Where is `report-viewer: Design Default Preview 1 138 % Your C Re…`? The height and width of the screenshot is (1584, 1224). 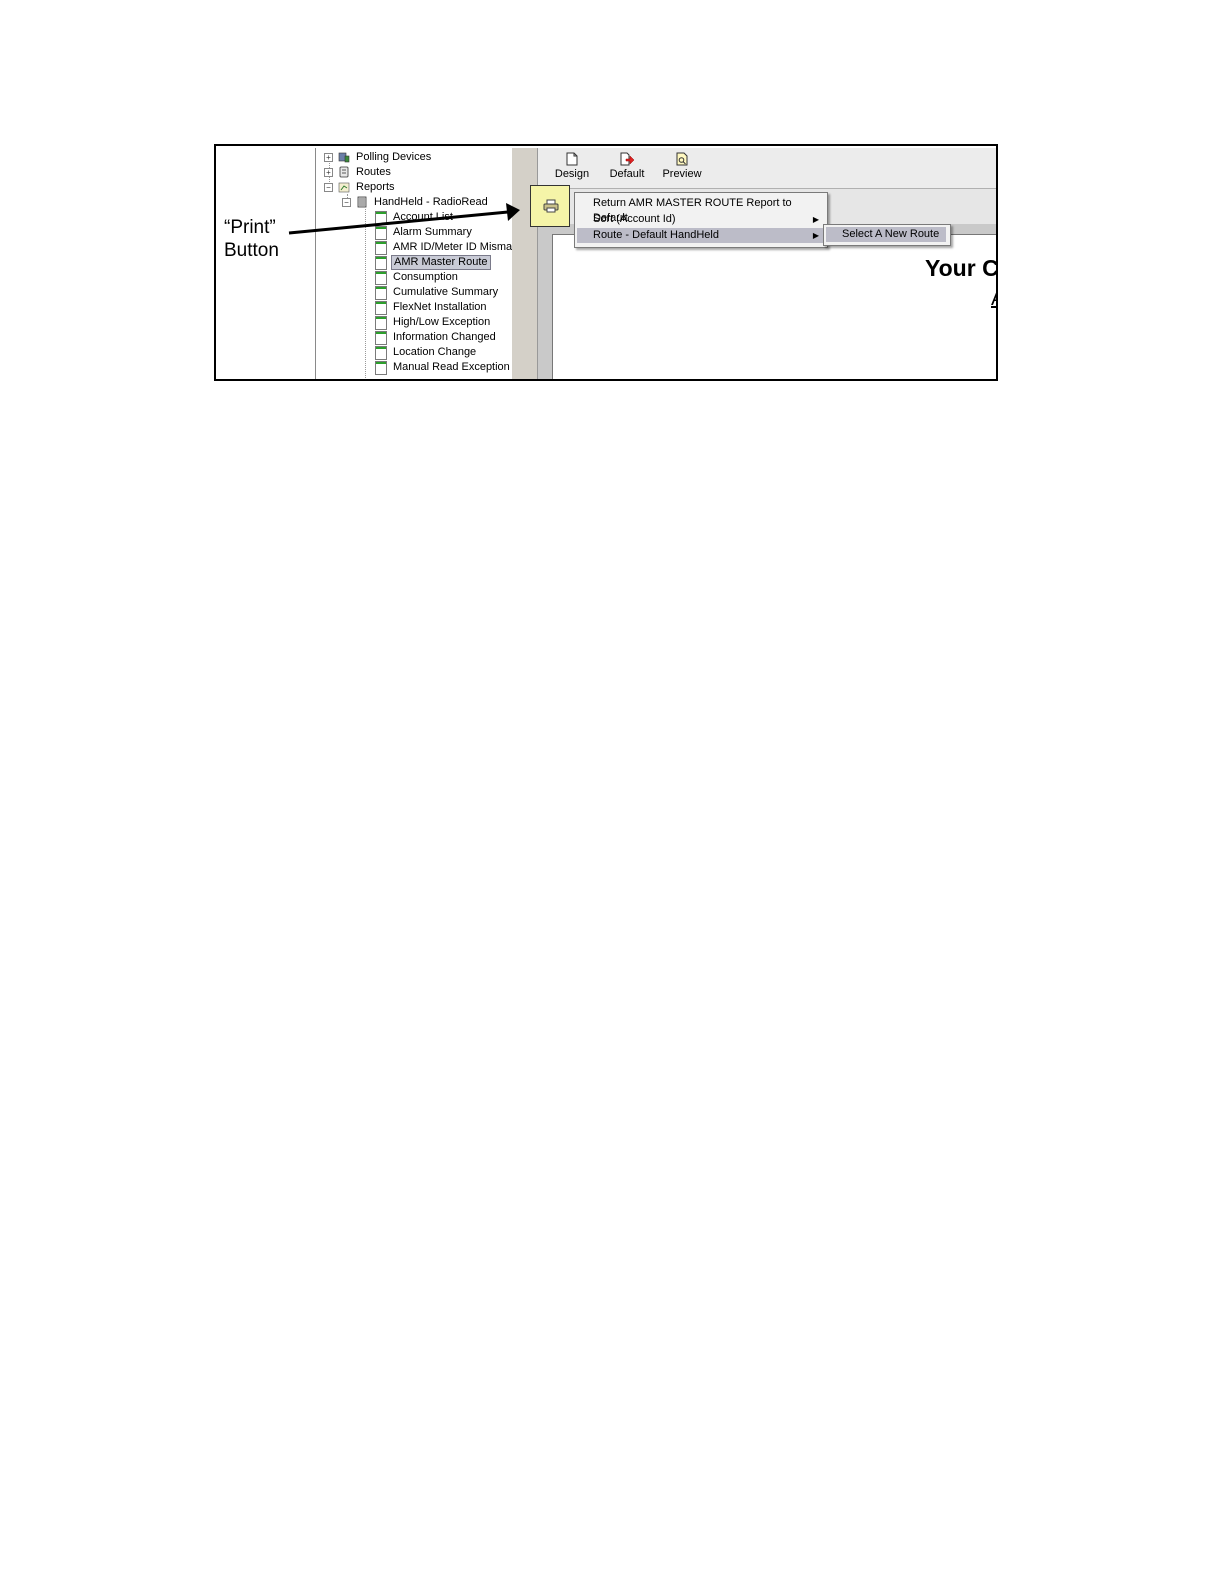
report-viewer: Design Default Preview 1 138 % Your C Re… is located at coordinates (764, 263).